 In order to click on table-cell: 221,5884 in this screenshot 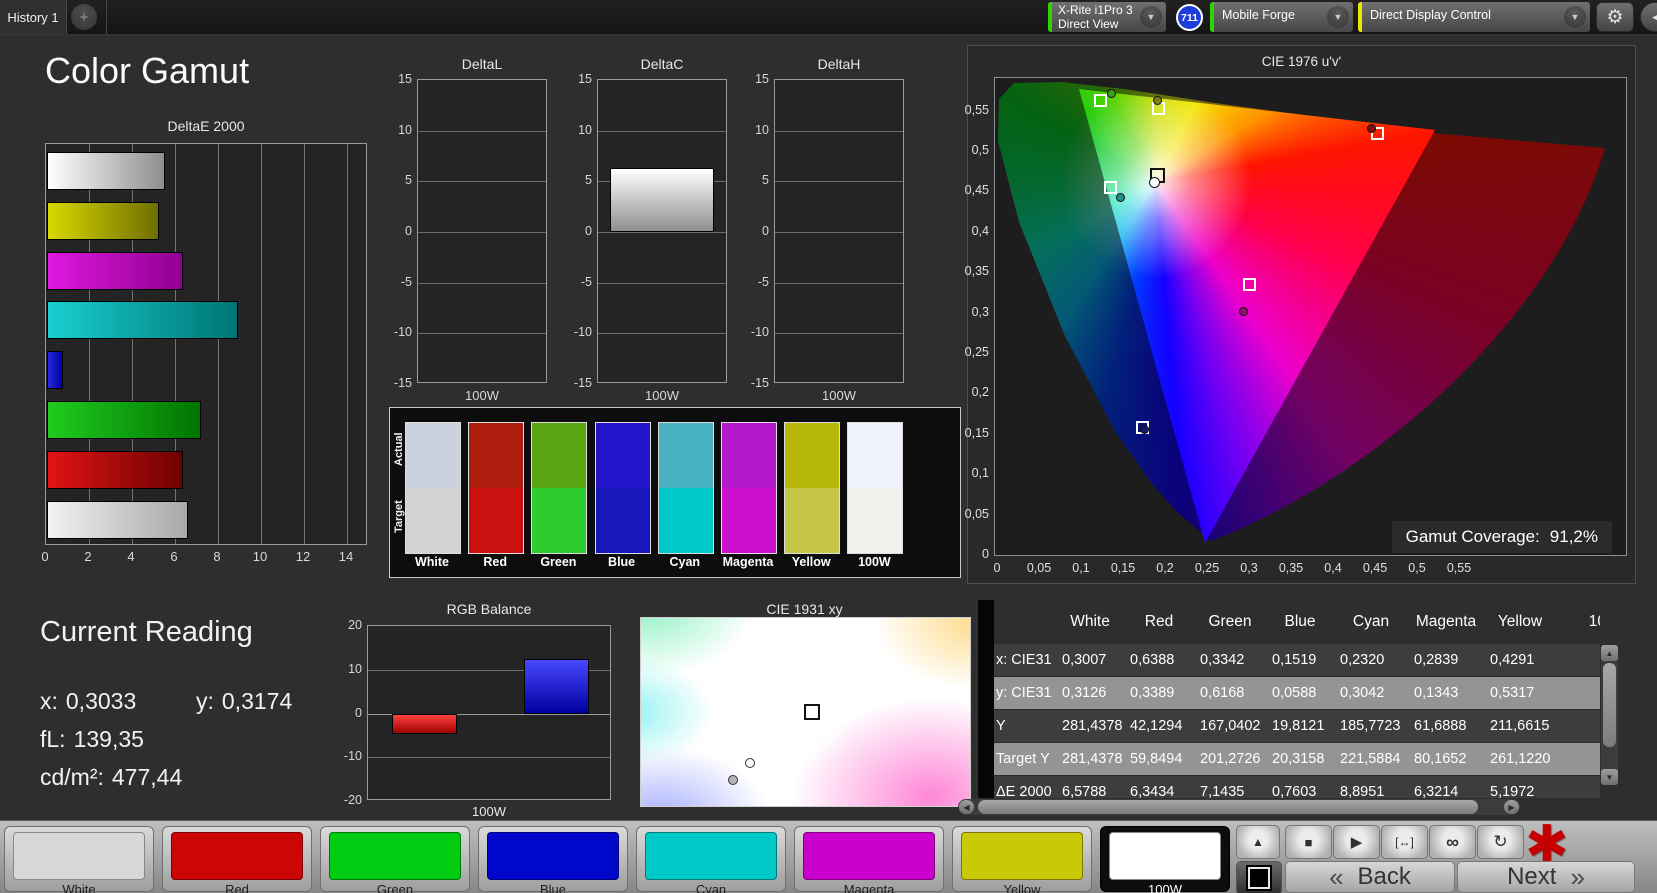, I will do `click(1370, 759)`.